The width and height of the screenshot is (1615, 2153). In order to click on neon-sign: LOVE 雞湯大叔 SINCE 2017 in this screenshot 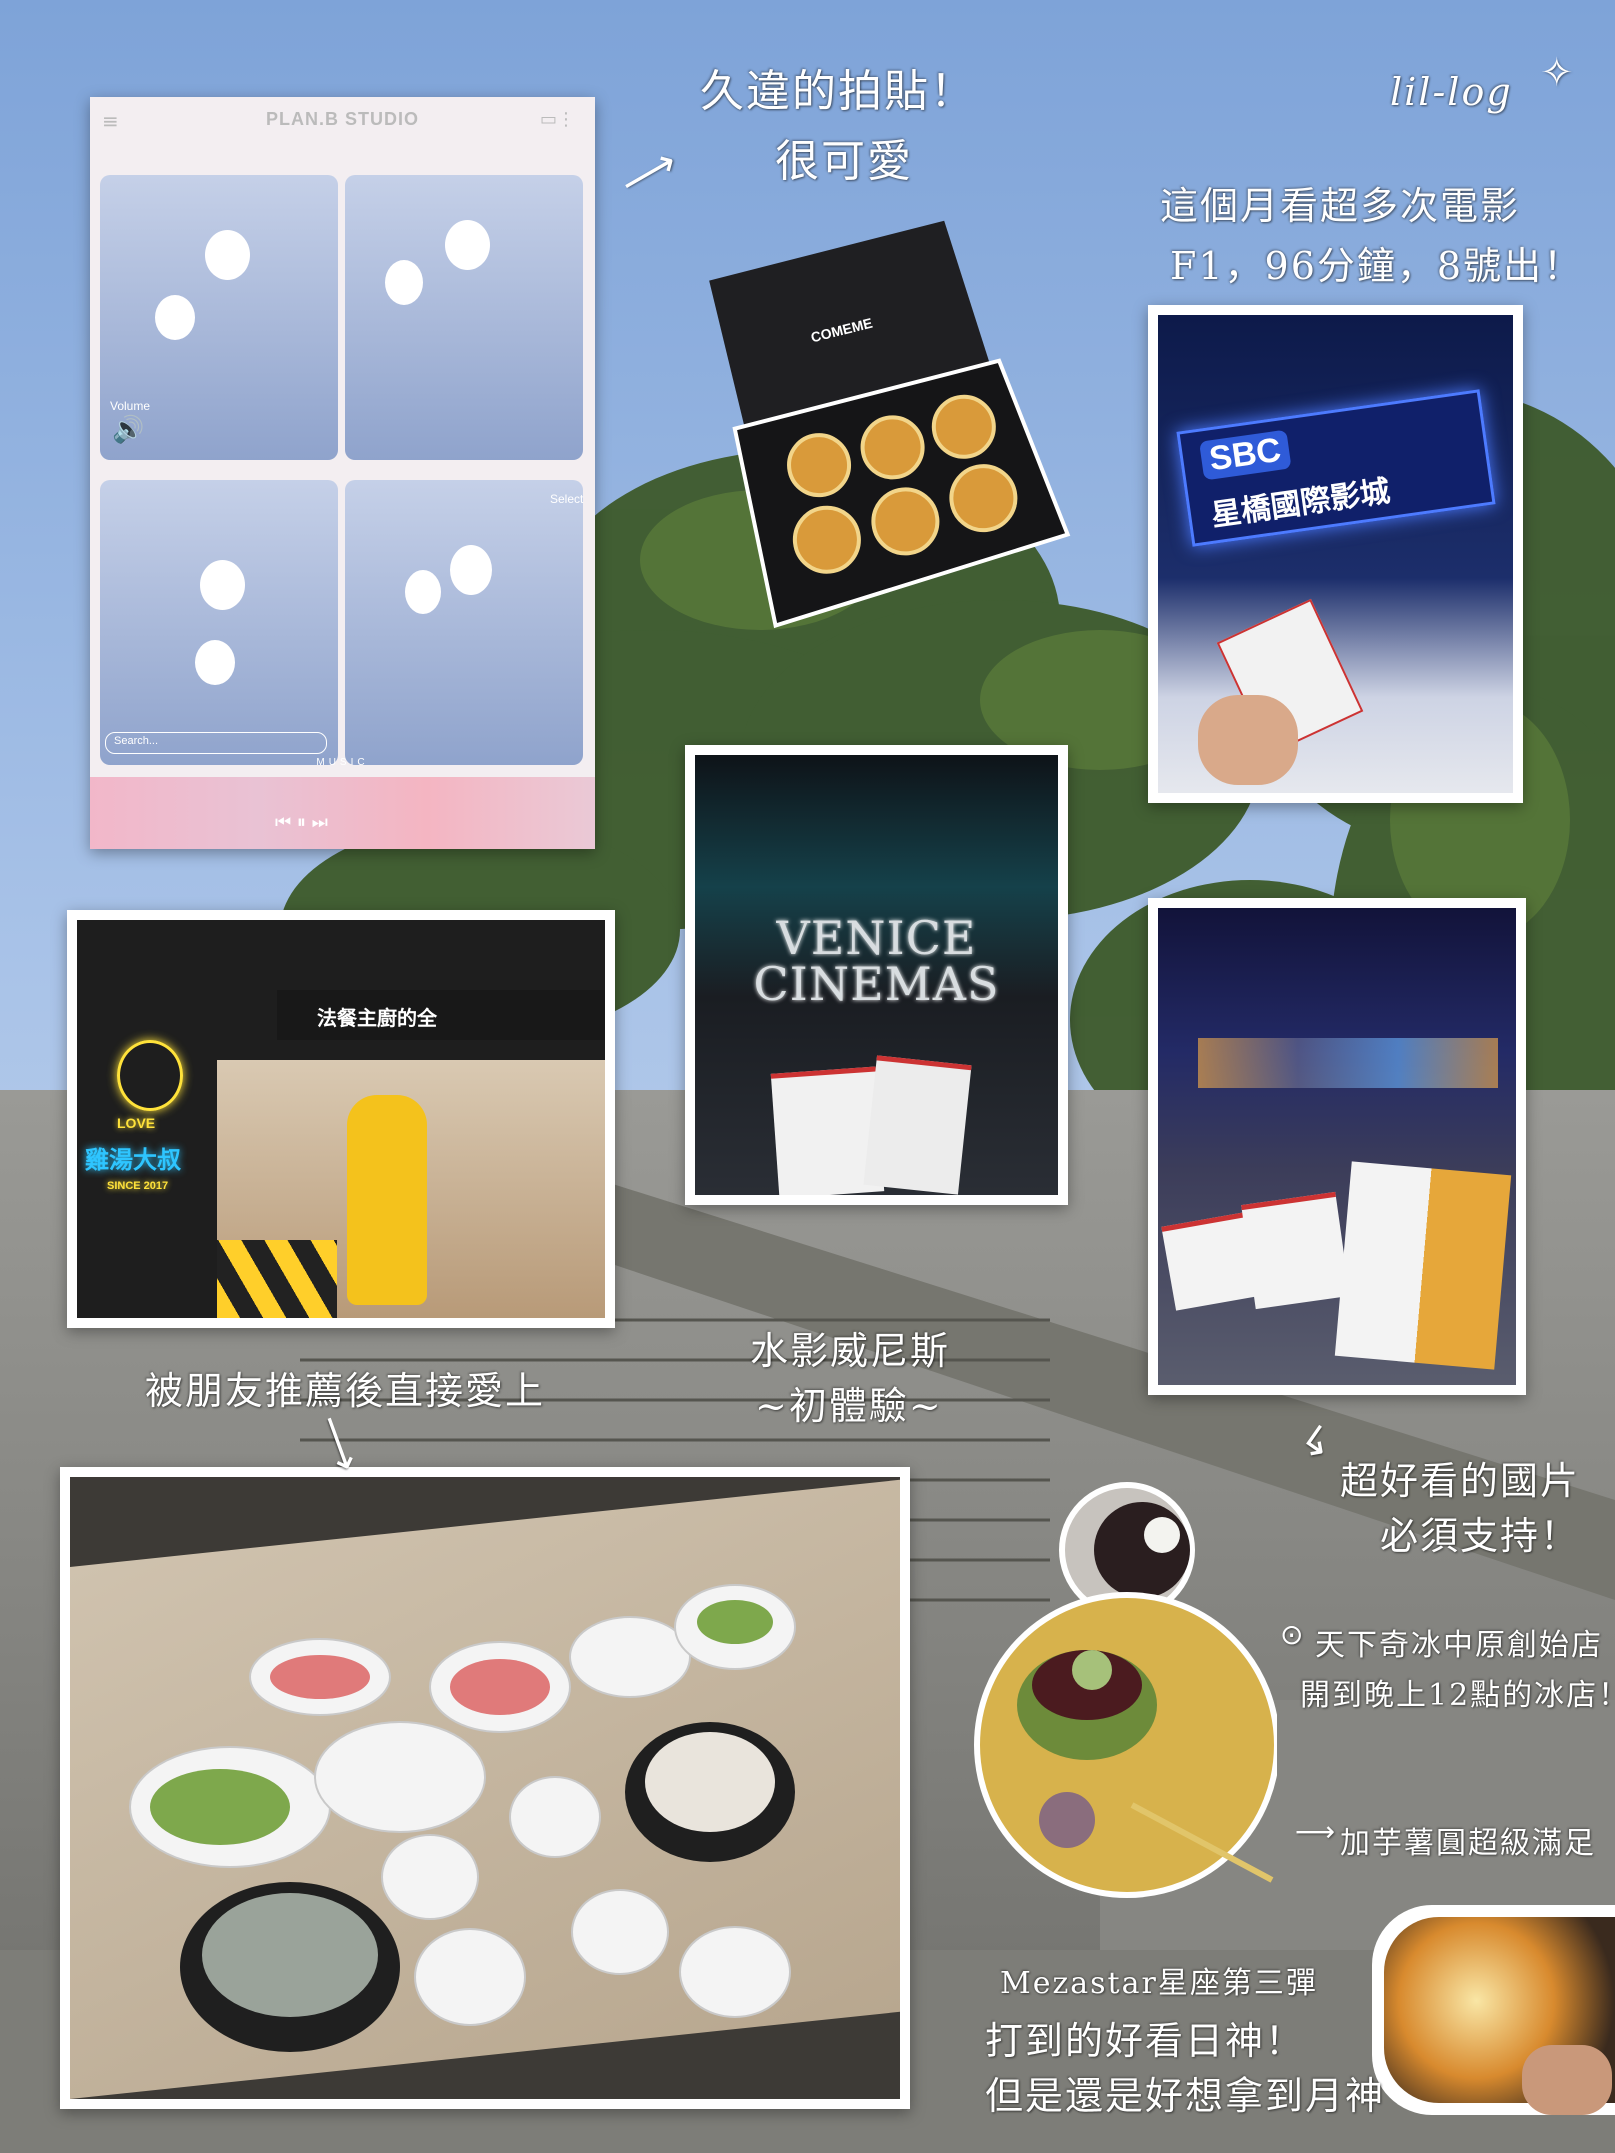, I will do `click(147, 1135)`.